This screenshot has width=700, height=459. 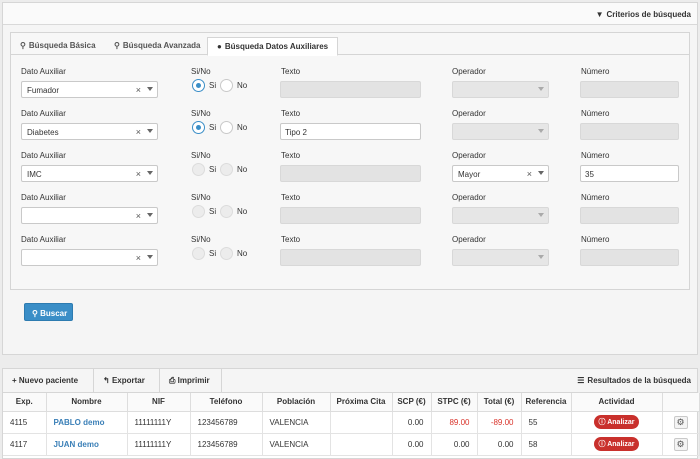 What do you see at coordinates (89, 173) in the screenshot?
I see `dato-auxiliar-select: IMC ×` at bounding box center [89, 173].